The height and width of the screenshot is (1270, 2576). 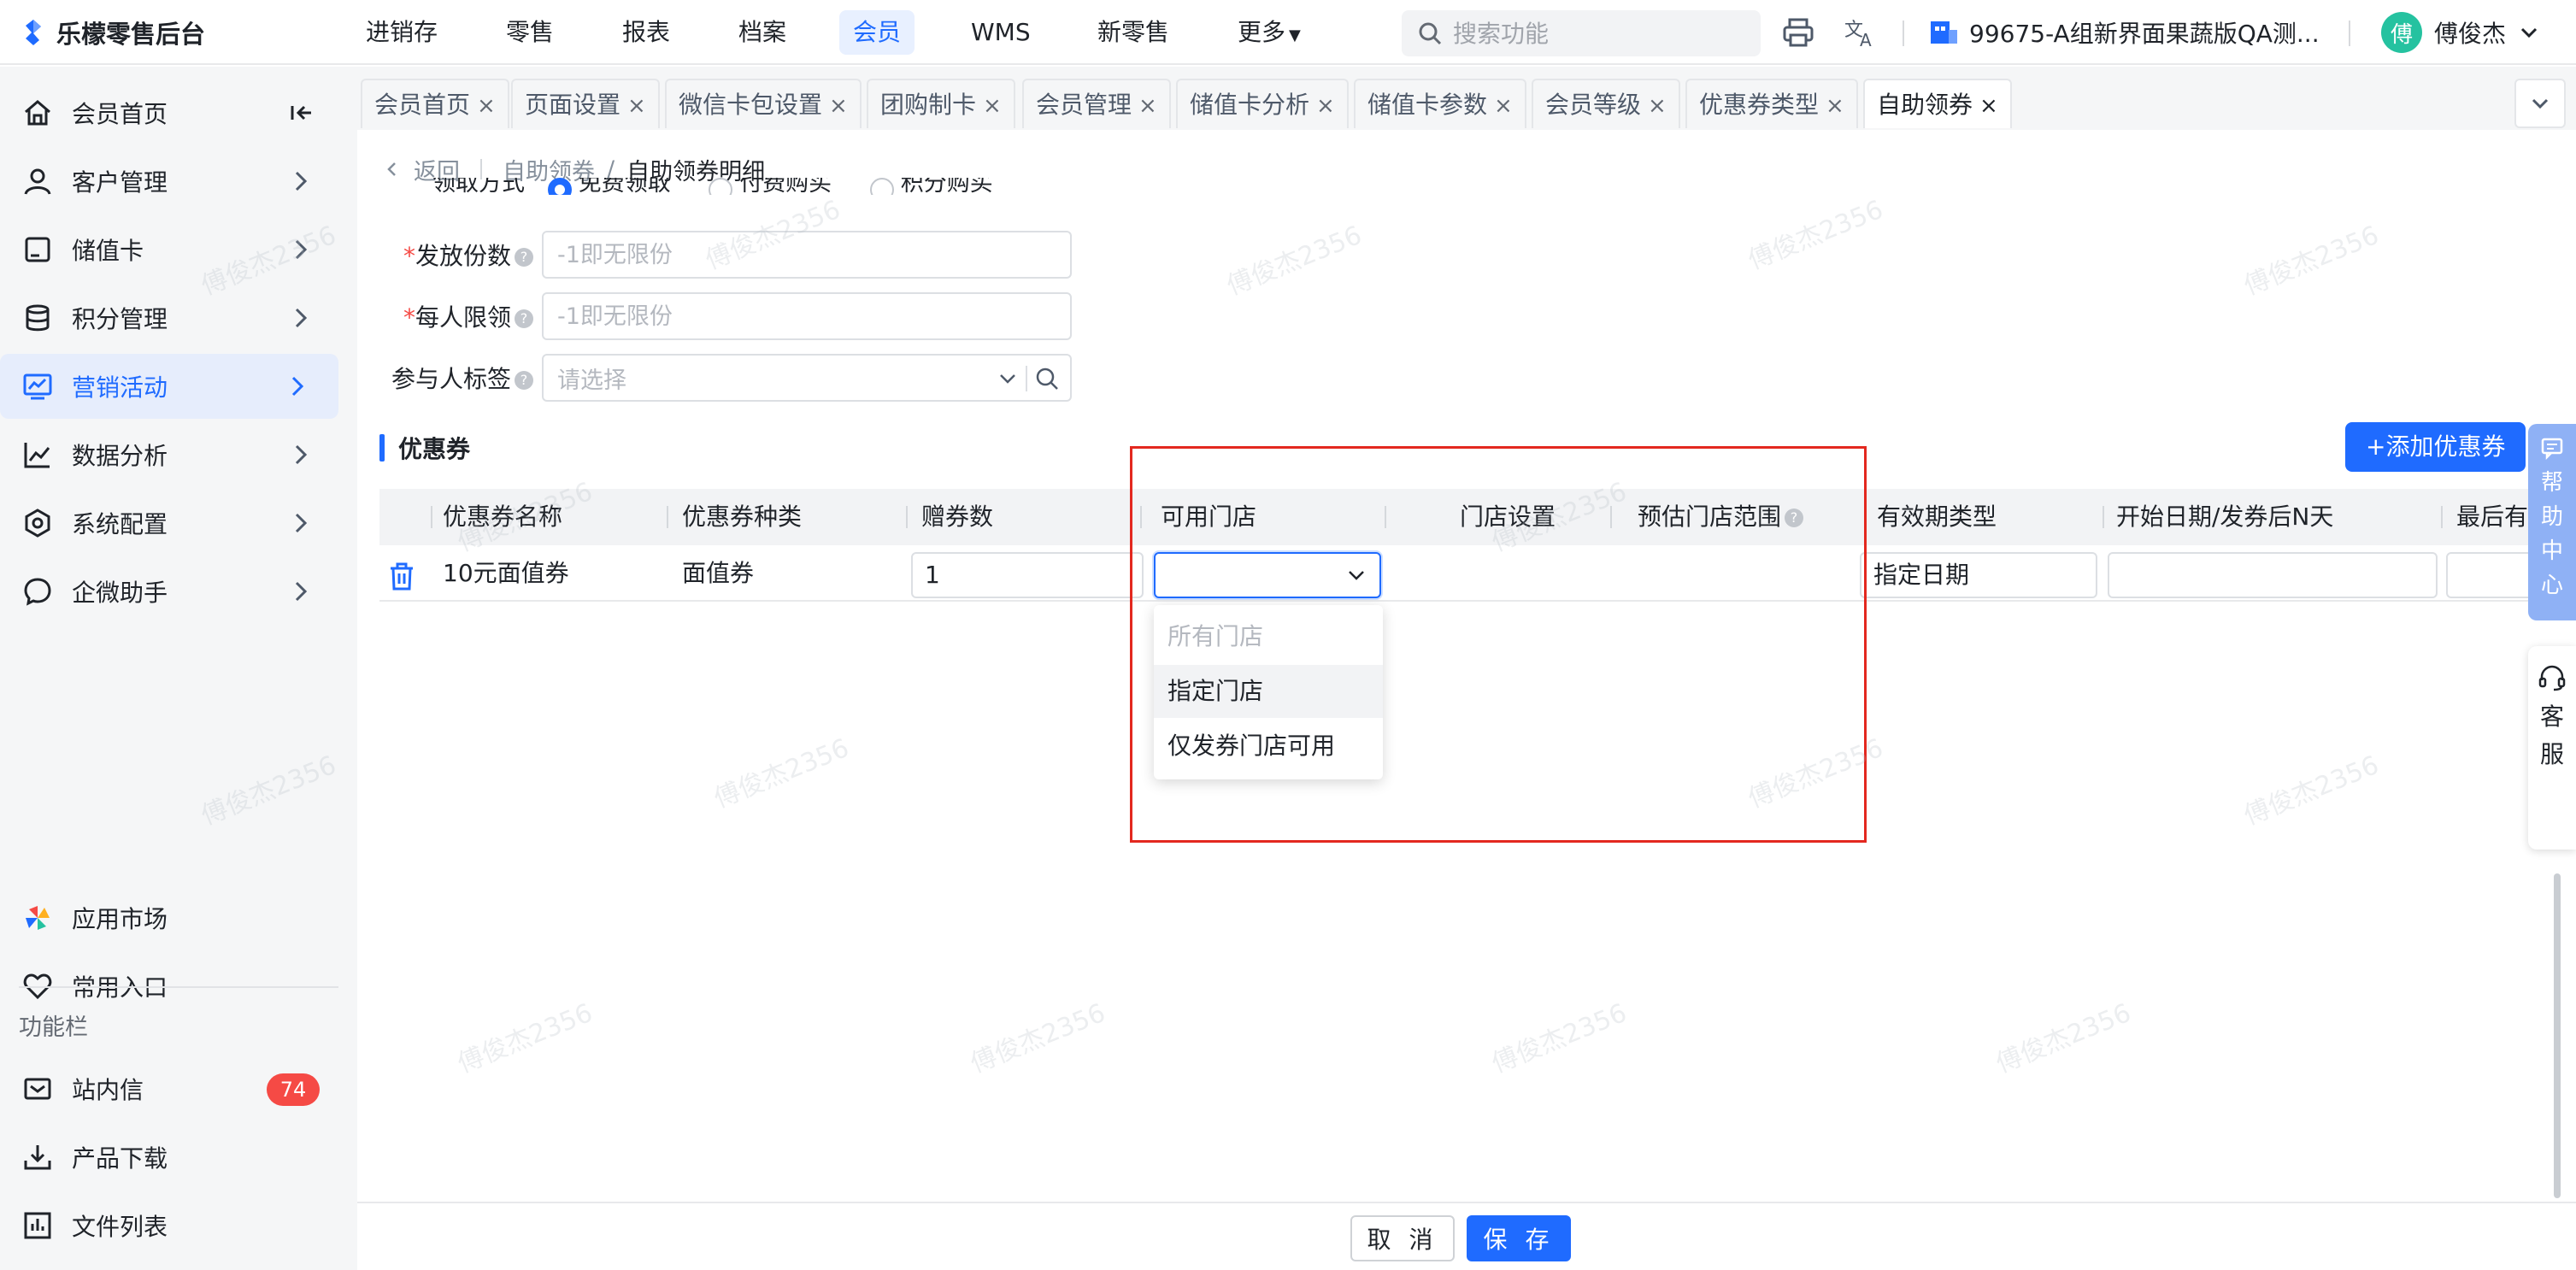 I want to click on printer-icon, so click(x=1798, y=32).